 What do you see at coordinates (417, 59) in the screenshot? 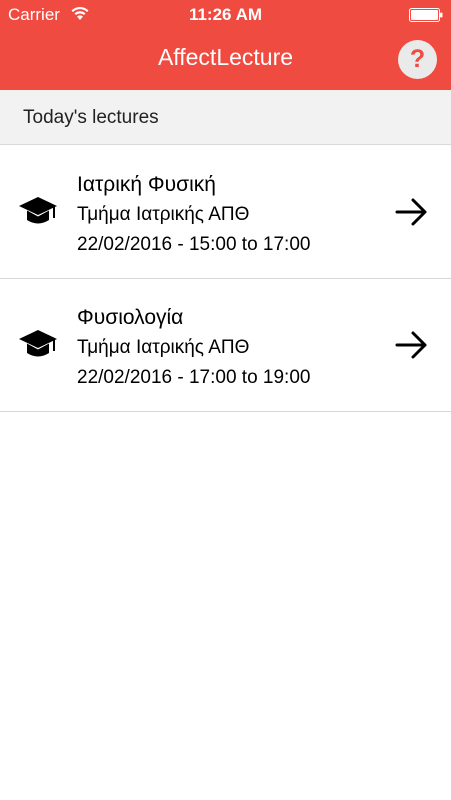
I see `help-button: ?` at bounding box center [417, 59].